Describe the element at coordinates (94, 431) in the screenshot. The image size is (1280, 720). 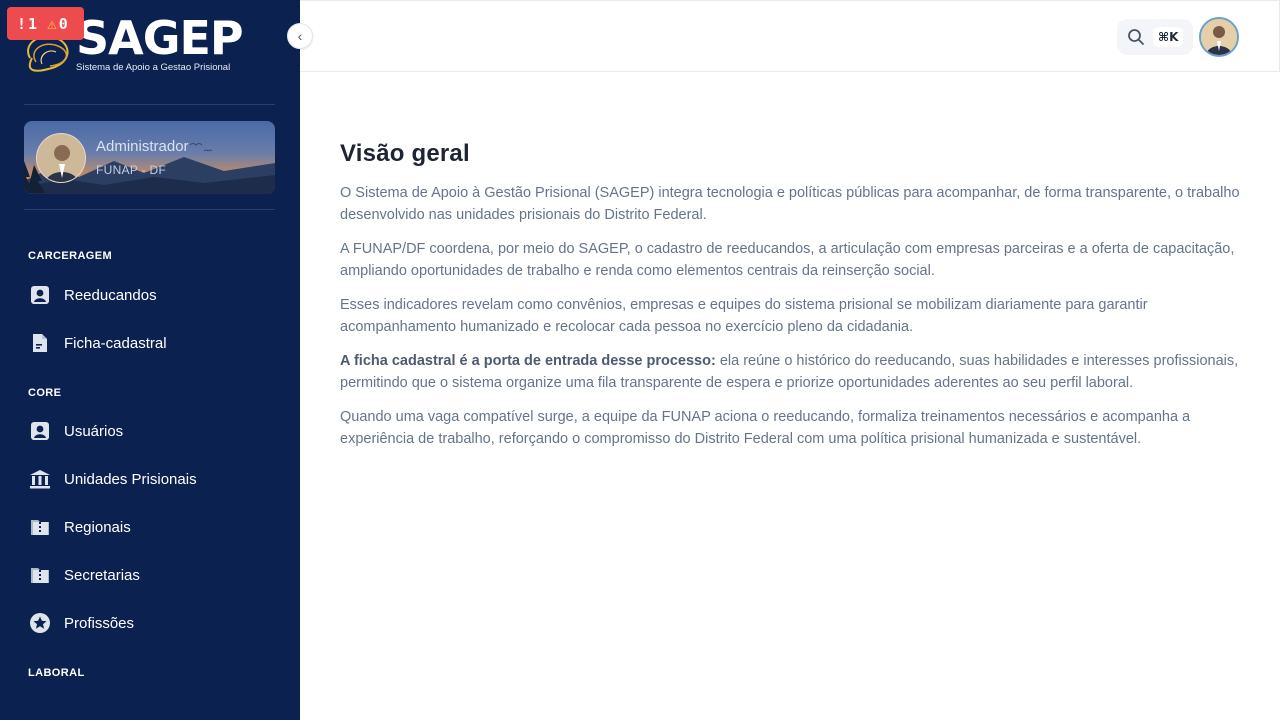
I see `sidebar-item-label: Usuários` at that location.